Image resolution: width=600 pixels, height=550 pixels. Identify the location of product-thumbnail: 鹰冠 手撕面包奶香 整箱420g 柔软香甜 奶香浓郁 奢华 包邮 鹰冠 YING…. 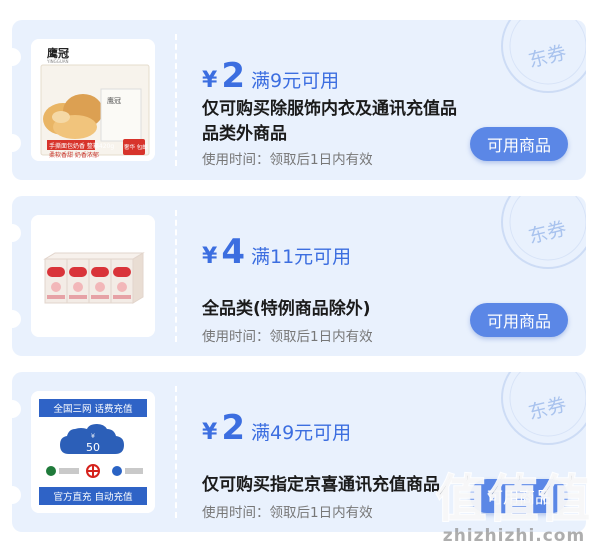
(93, 100).